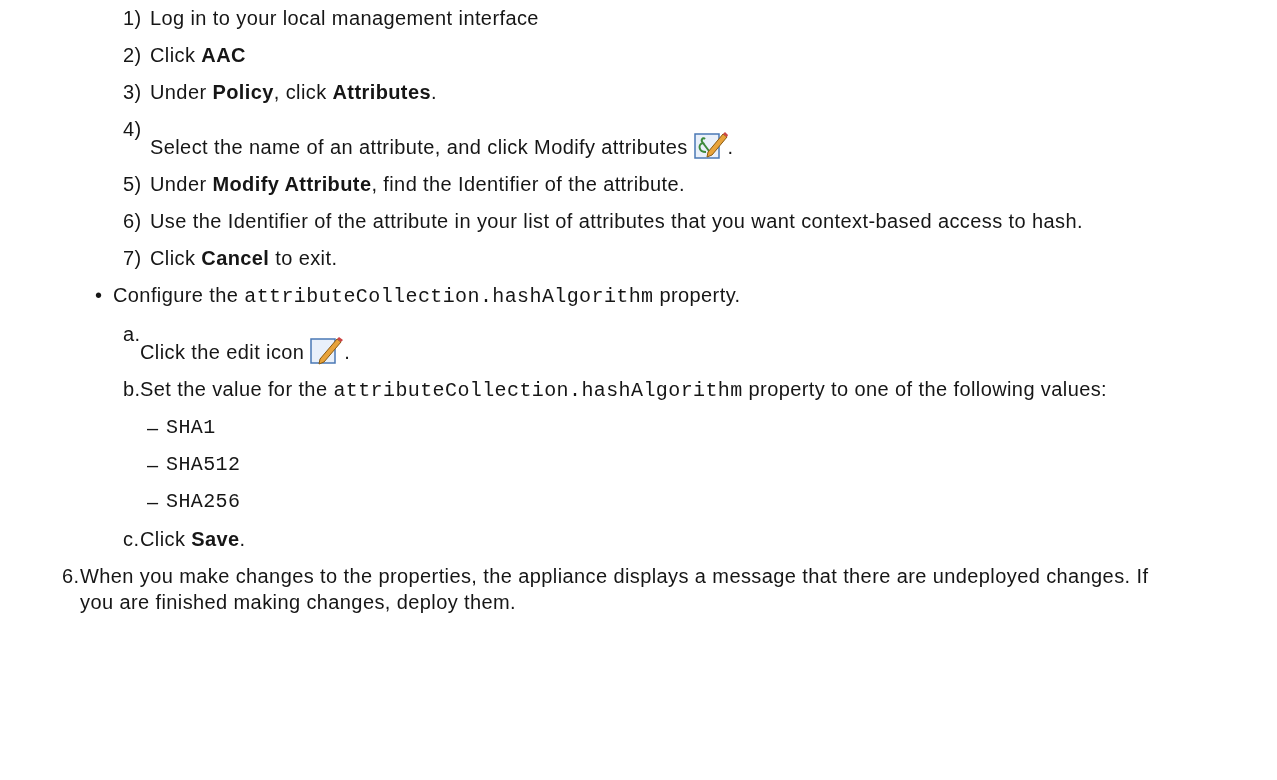 Image resolution: width=1277 pixels, height=780 pixels. Describe the element at coordinates (245, 350) in the screenshot. I see `step-text: Click the edit icon .` at that location.